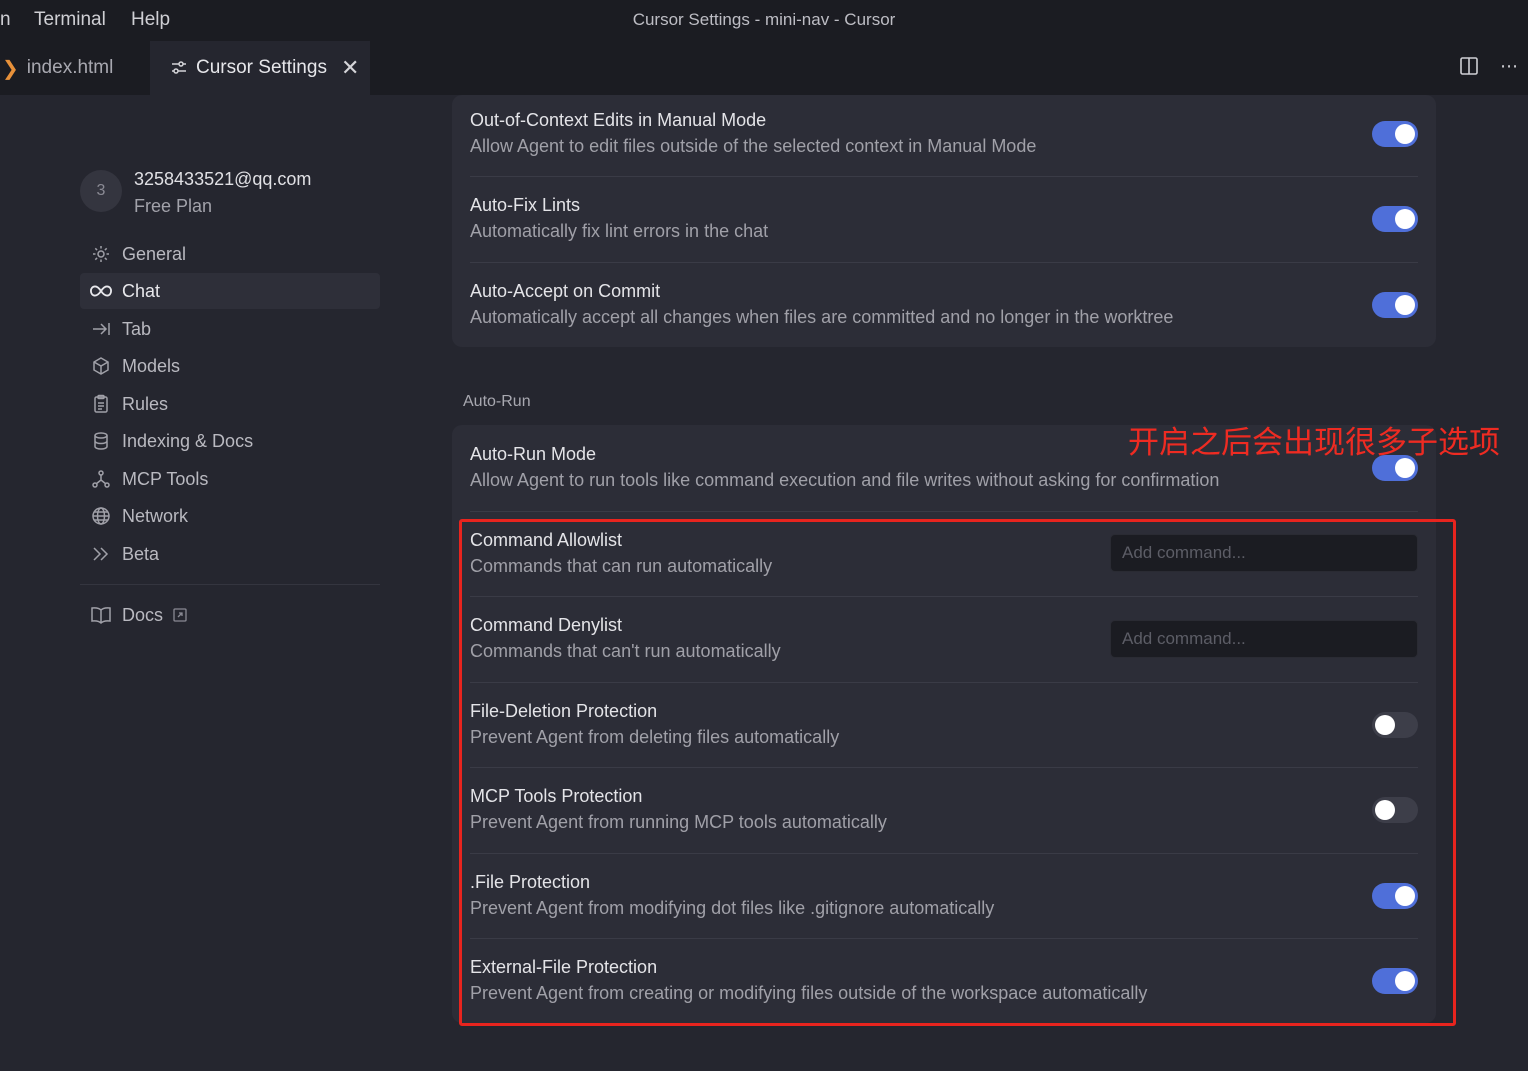 Image resolution: width=1528 pixels, height=1071 pixels. Describe the element at coordinates (101, 554) in the screenshot. I see `double-chevron-icon` at that location.